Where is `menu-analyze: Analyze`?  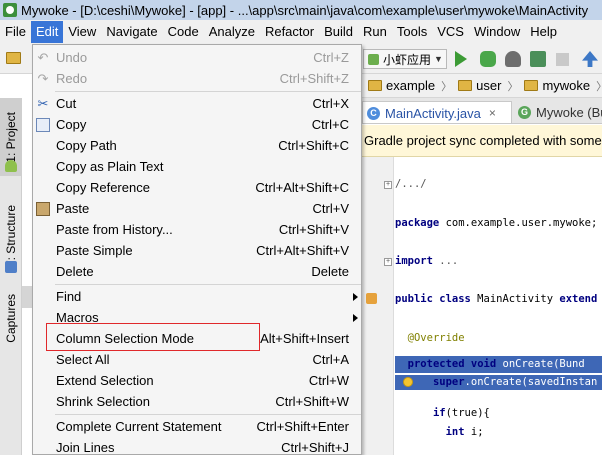 menu-analyze: Analyze is located at coordinates (232, 32).